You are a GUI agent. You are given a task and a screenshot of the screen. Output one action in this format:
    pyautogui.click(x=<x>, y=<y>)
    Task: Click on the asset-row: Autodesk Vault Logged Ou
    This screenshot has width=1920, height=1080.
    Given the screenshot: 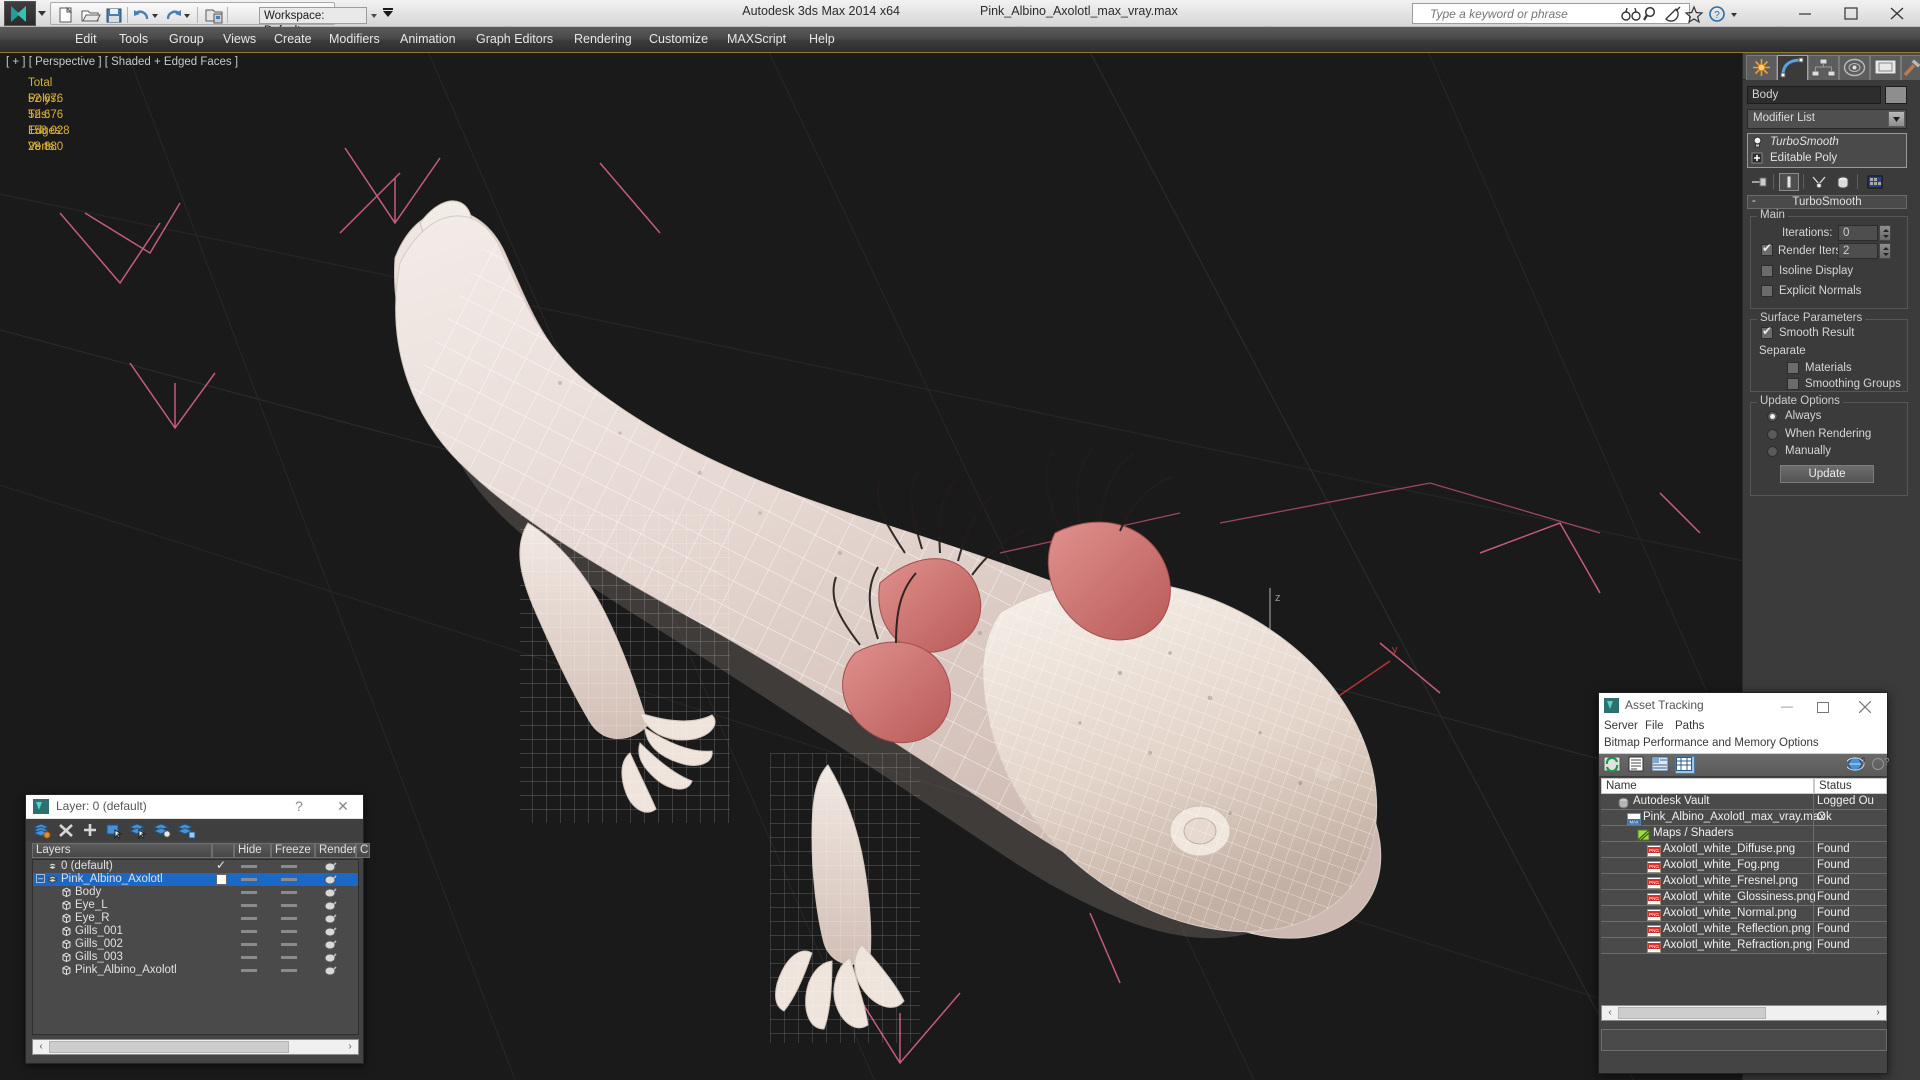 What is the action you would take?
    pyautogui.click(x=1744, y=802)
    